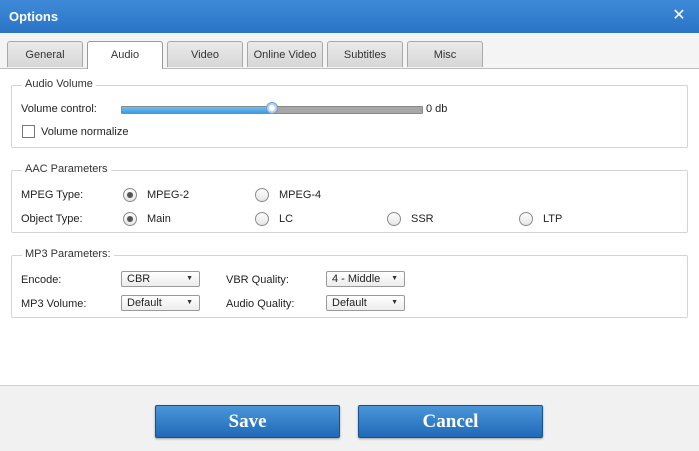 The width and height of the screenshot is (699, 451). I want to click on volume-value: 0 db, so click(437, 109).